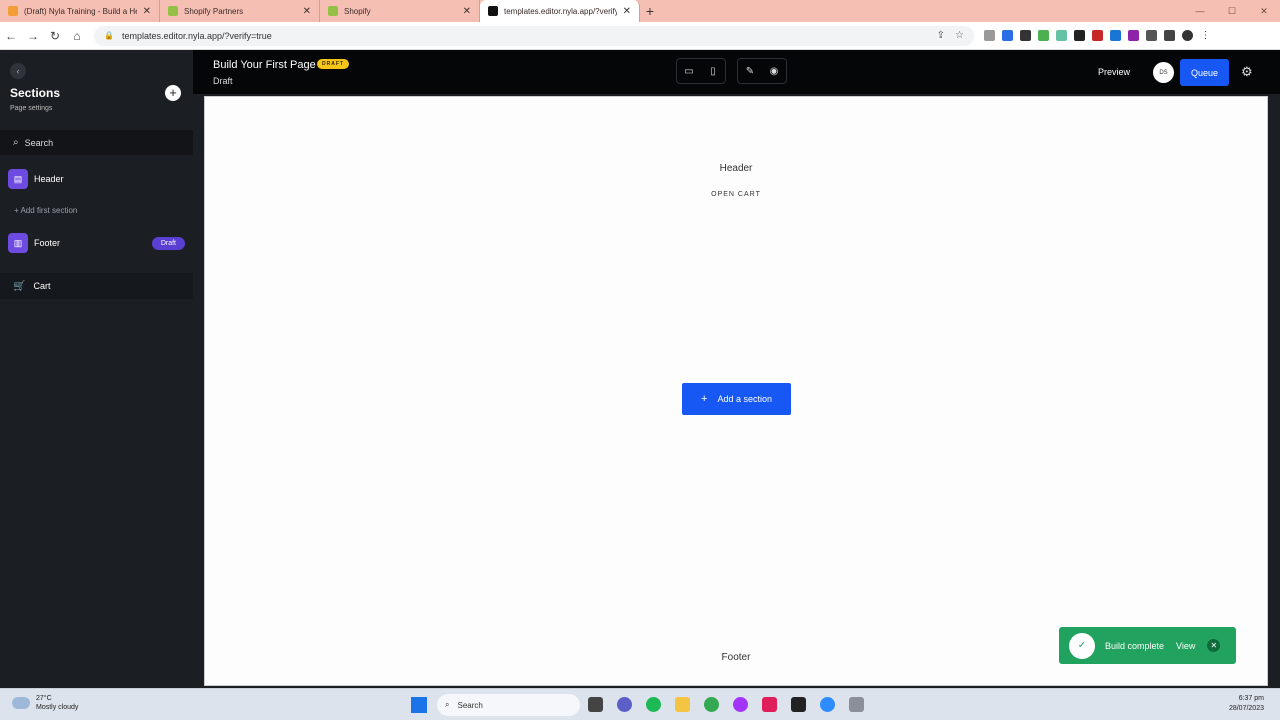  What do you see at coordinates (1214, 645) in the screenshot?
I see `close-icon: ✕` at bounding box center [1214, 645].